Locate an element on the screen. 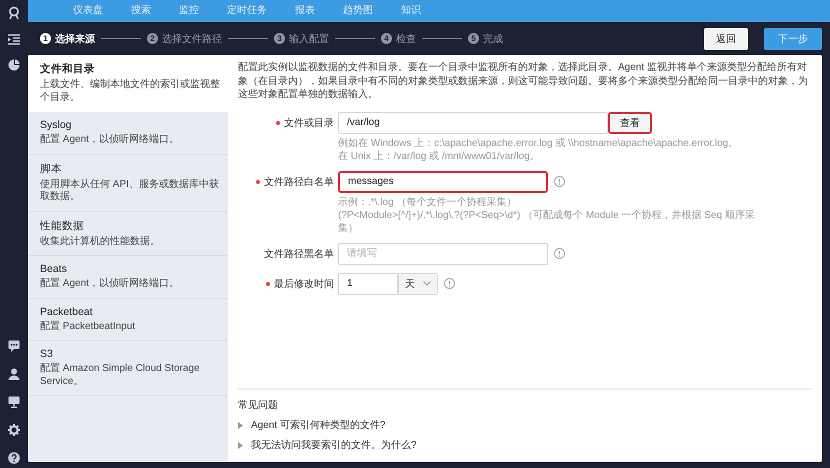  source-title: Syslog is located at coordinates (56, 125).